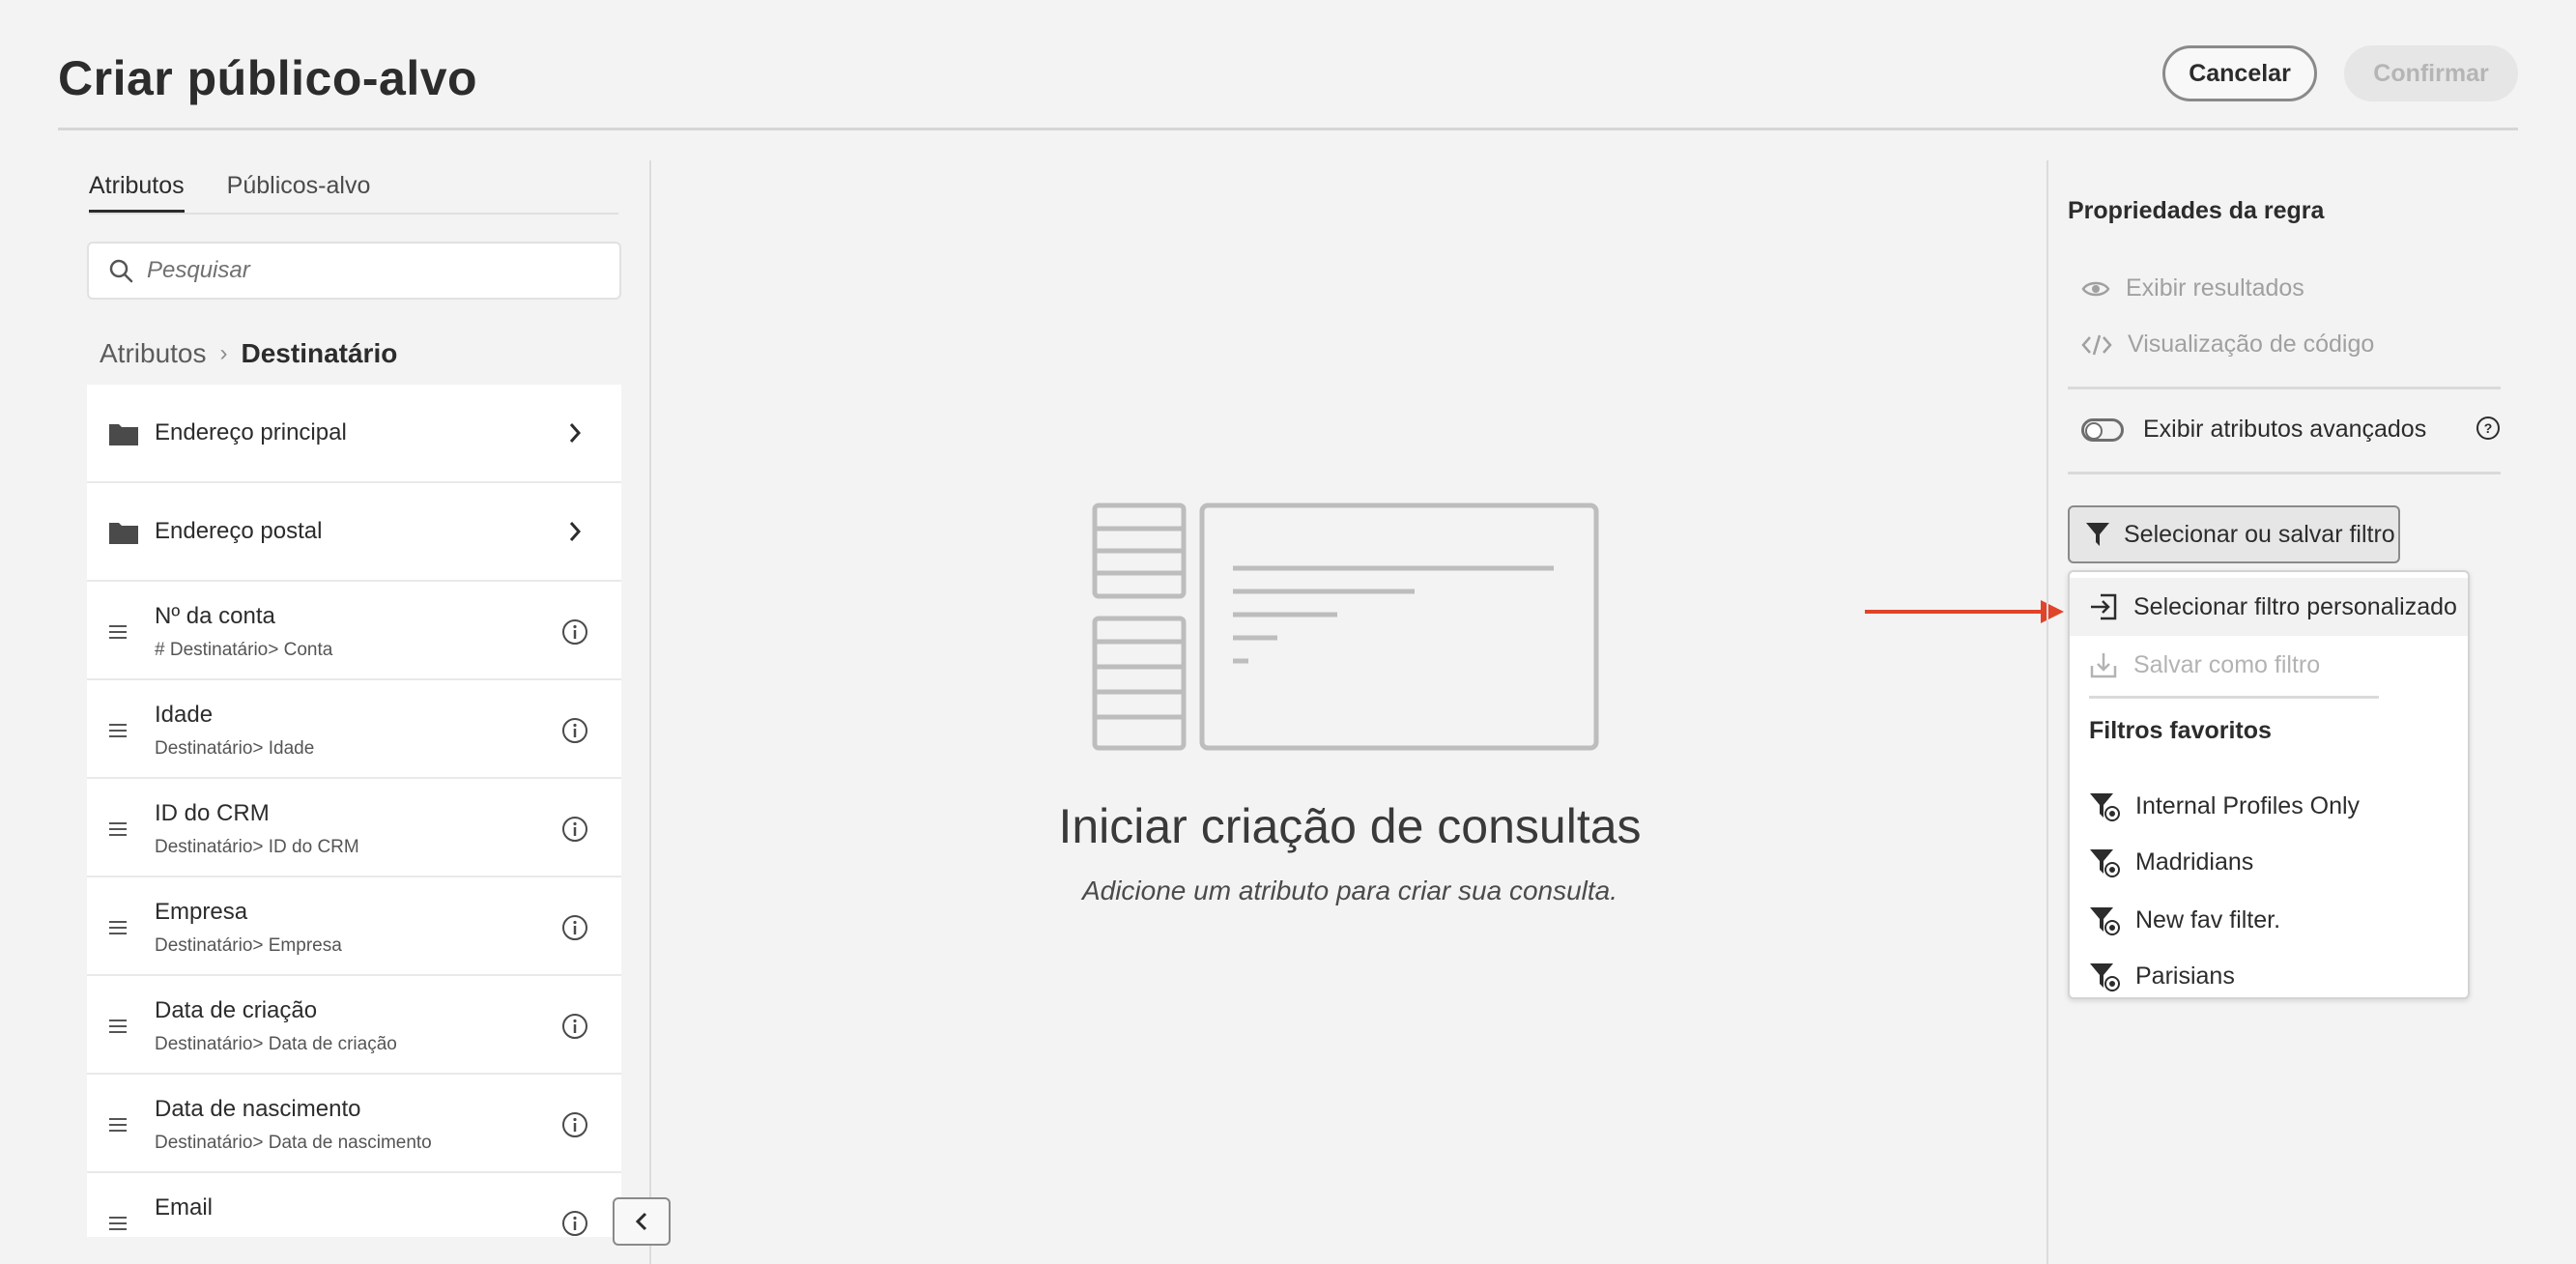 Image resolution: width=2576 pixels, height=1264 pixels. What do you see at coordinates (2196, 210) in the screenshot?
I see `rule-properties-title: Propriedades da regra` at bounding box center [2196, 210].